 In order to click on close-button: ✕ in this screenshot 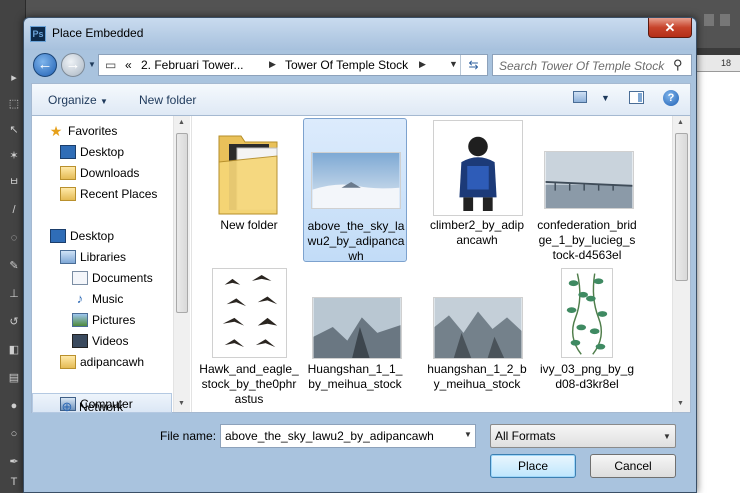, I will do `click(670, 28)`.